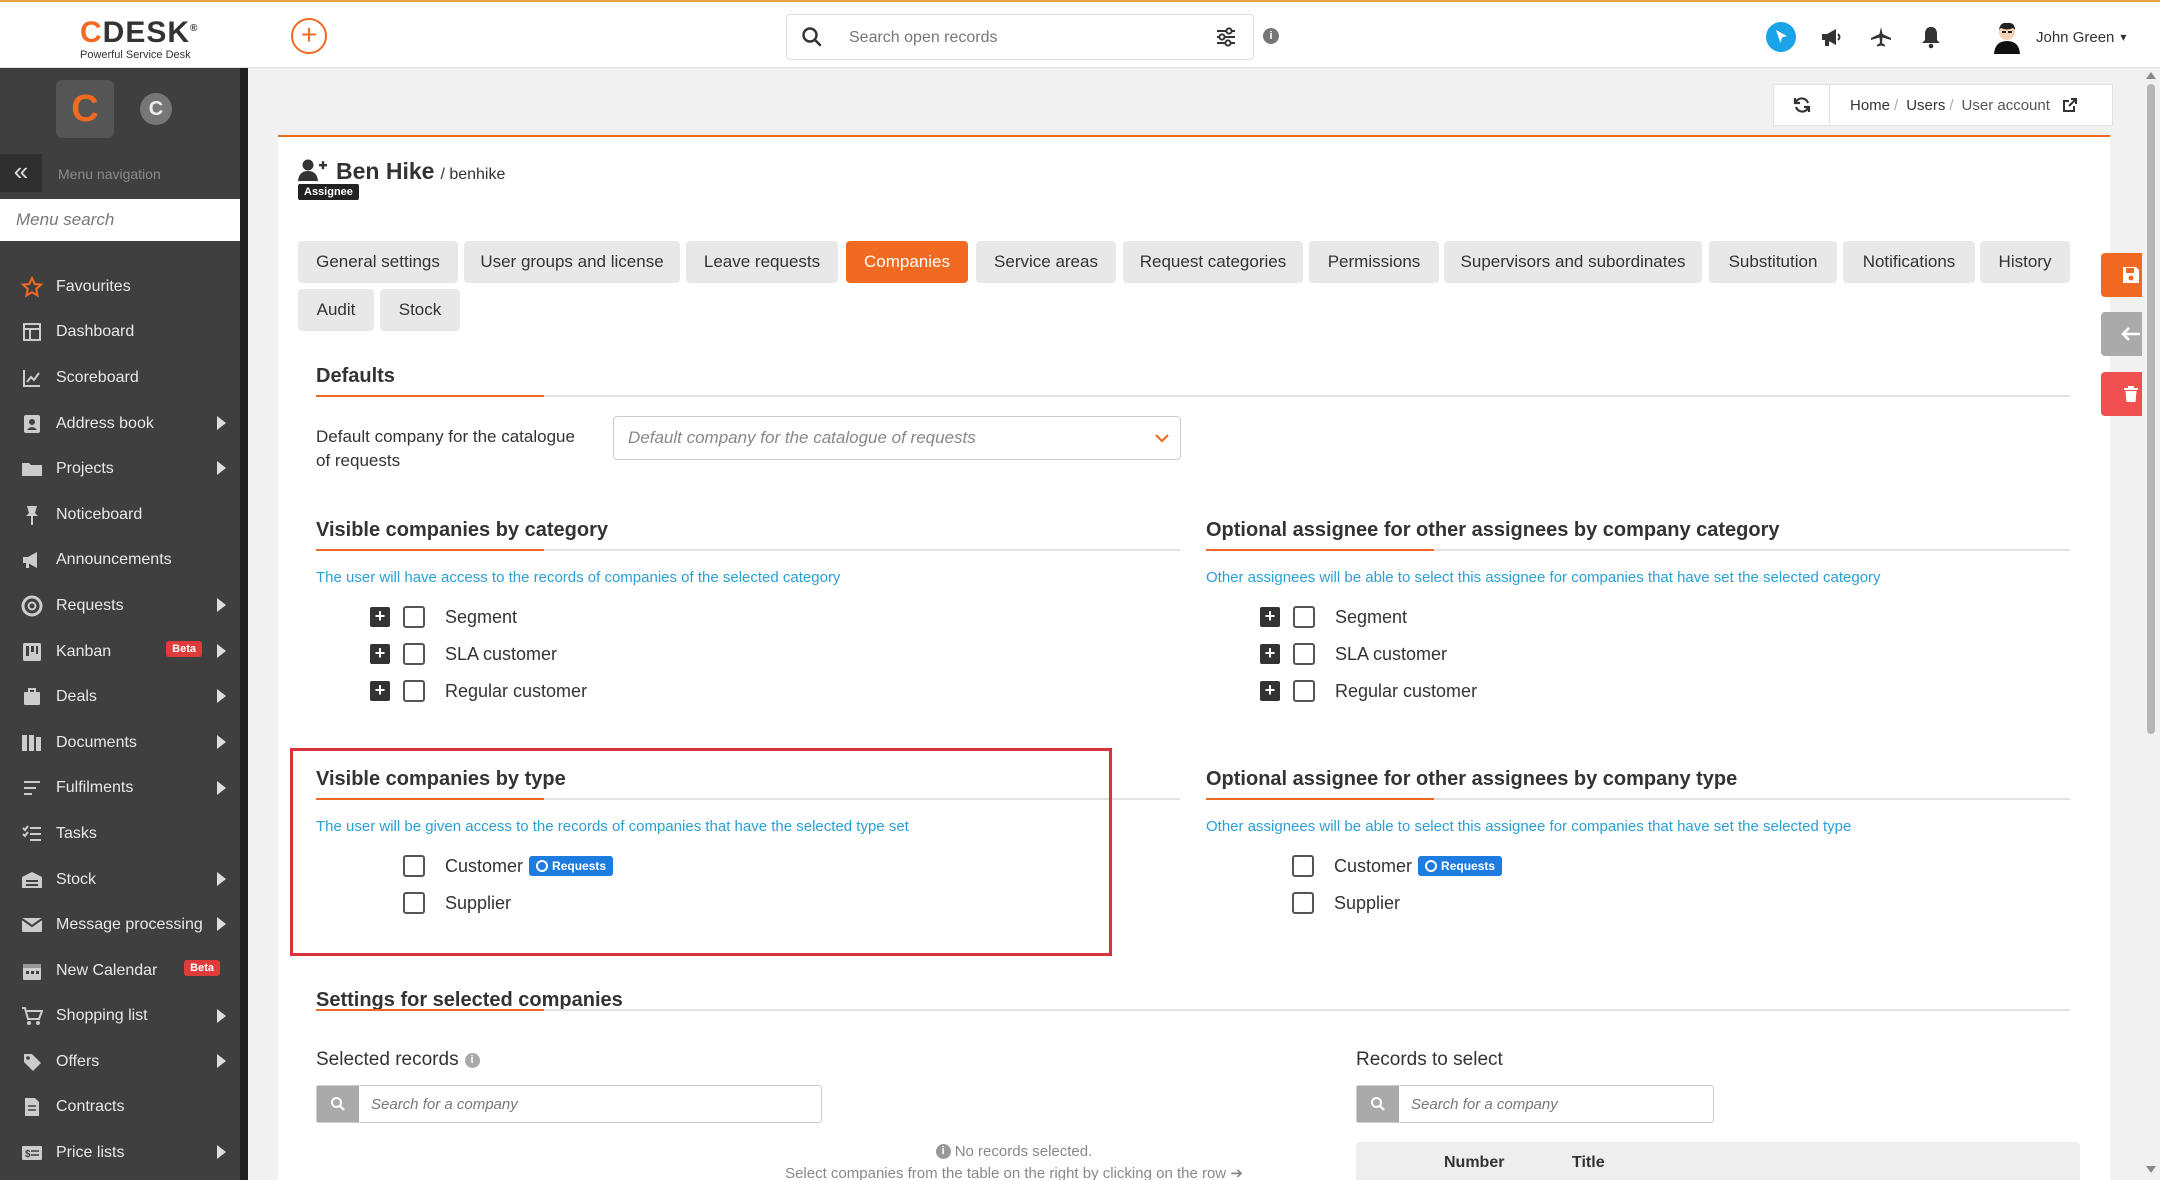  What do you see at coordinates (1270, 617) in the screenshot?
I see `expand-opt-segment-button: +` at bounding box center [1270, 617].